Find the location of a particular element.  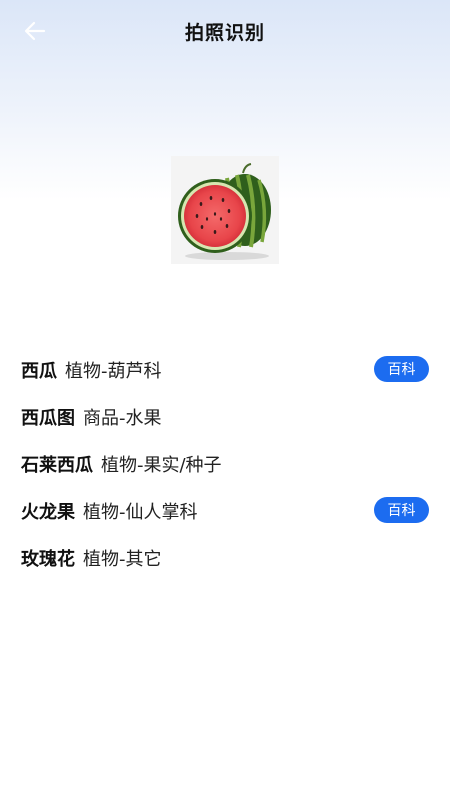

result-name: 石莱西瓜 is located at coordinates (57, 465).